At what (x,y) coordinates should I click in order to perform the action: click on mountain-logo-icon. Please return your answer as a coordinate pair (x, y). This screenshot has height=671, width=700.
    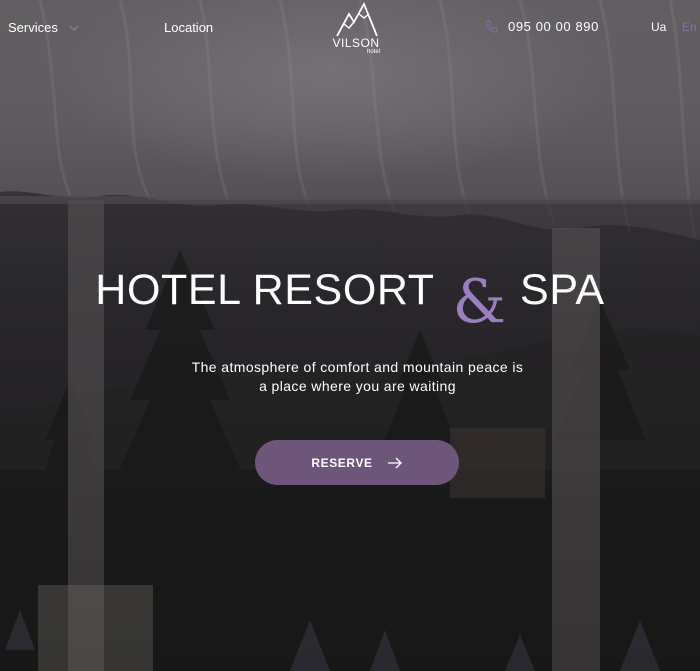
    Looking at the image, I should click on (357, 19).